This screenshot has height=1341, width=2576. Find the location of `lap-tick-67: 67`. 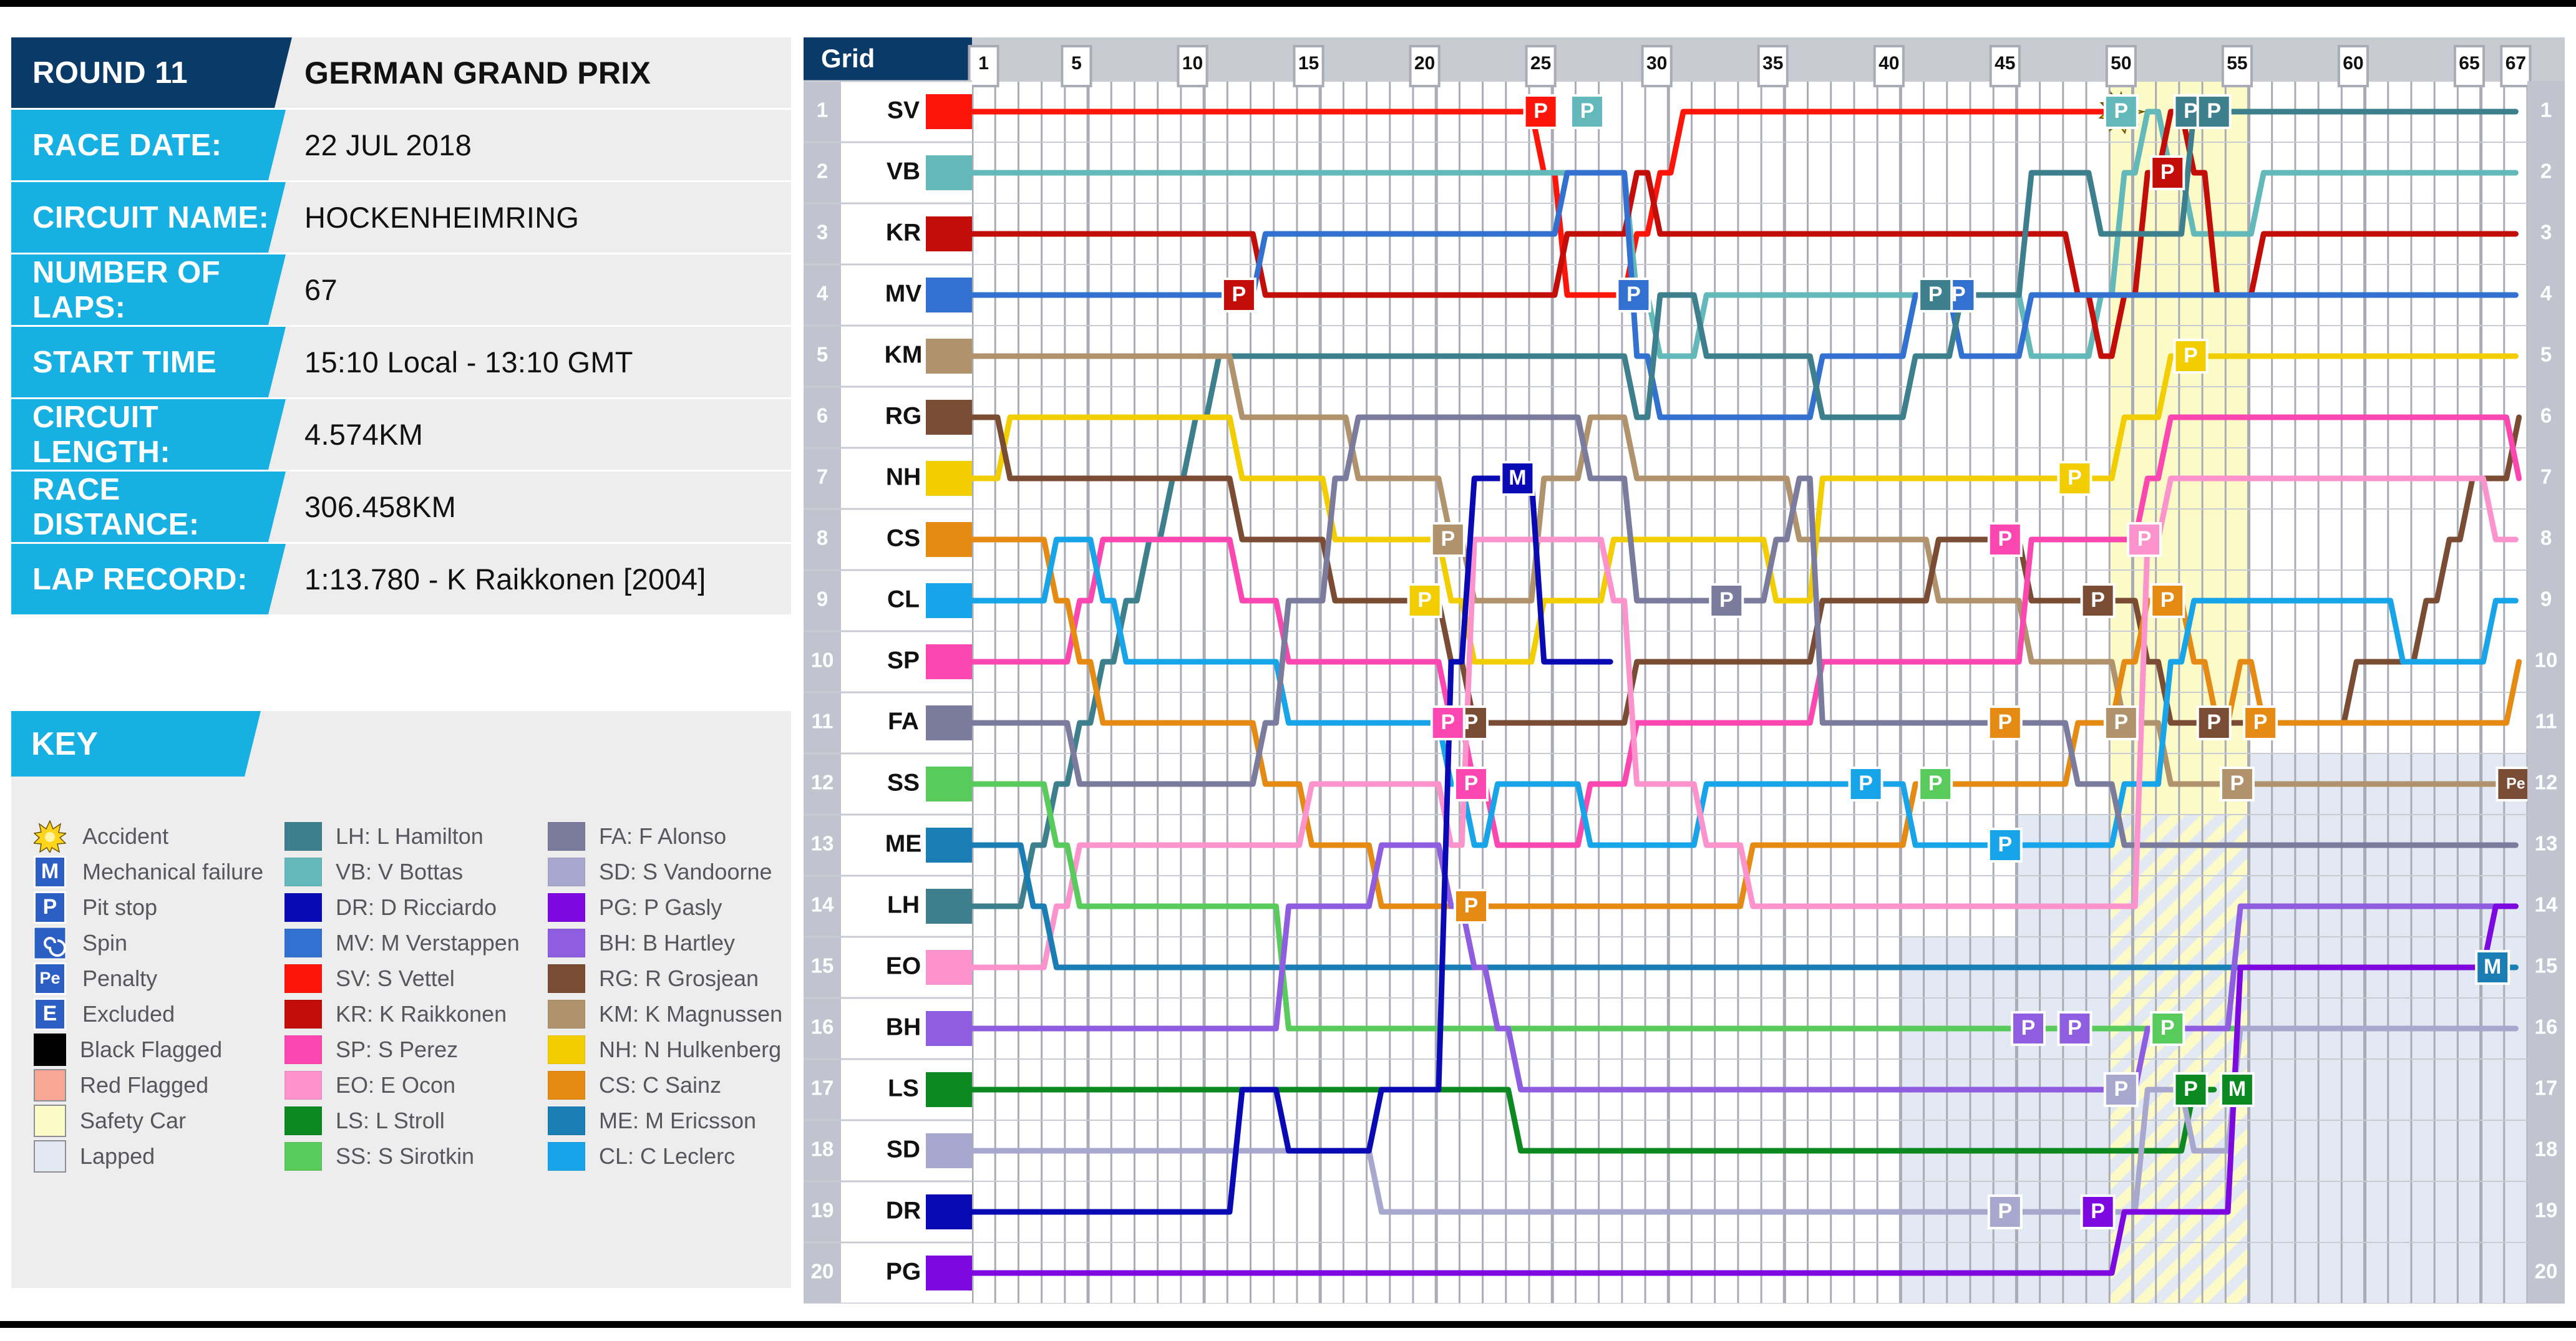

lap-tick-67: 67 is located at coordinates (2516, 63).